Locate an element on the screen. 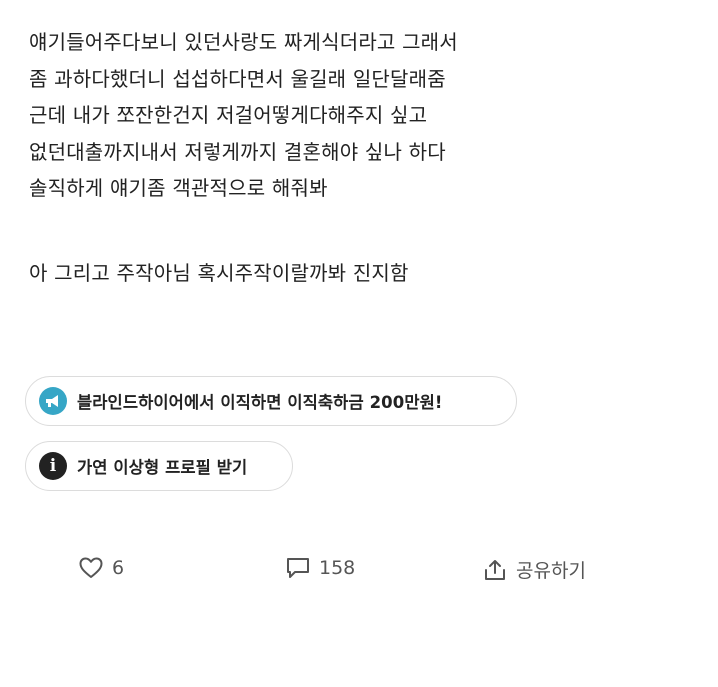 Image resolution: width=718 pixels, height=687 pixels. comment-count: 158 is located at coordinates (337, 568).